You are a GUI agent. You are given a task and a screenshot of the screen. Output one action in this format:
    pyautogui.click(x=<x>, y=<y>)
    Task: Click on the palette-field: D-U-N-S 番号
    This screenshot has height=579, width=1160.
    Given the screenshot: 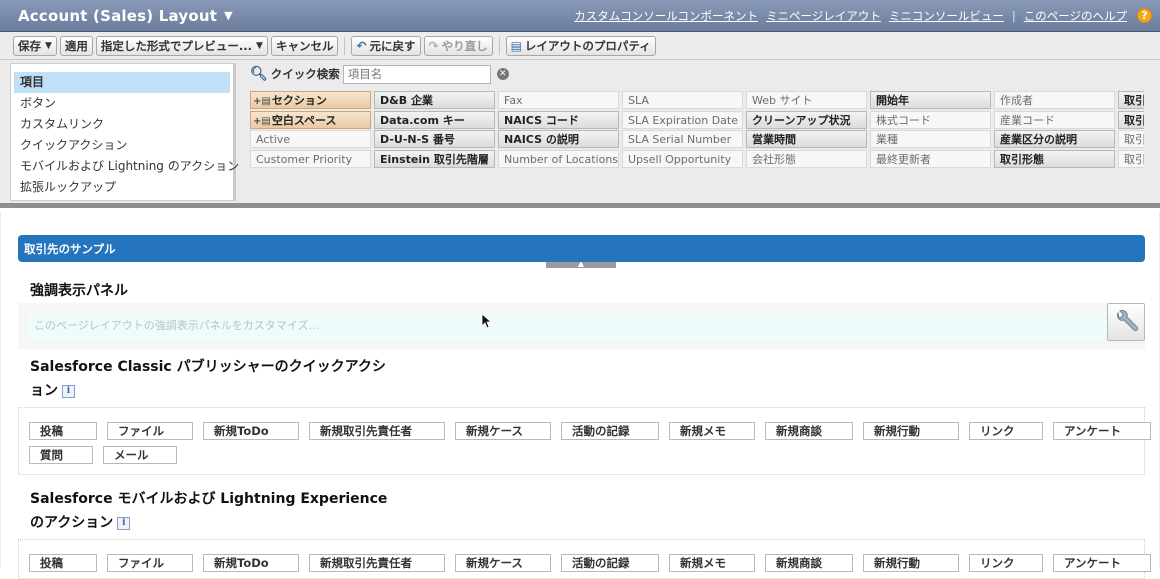 What is the action you would take?
    pyautogui.click(x=434, y=139)
    